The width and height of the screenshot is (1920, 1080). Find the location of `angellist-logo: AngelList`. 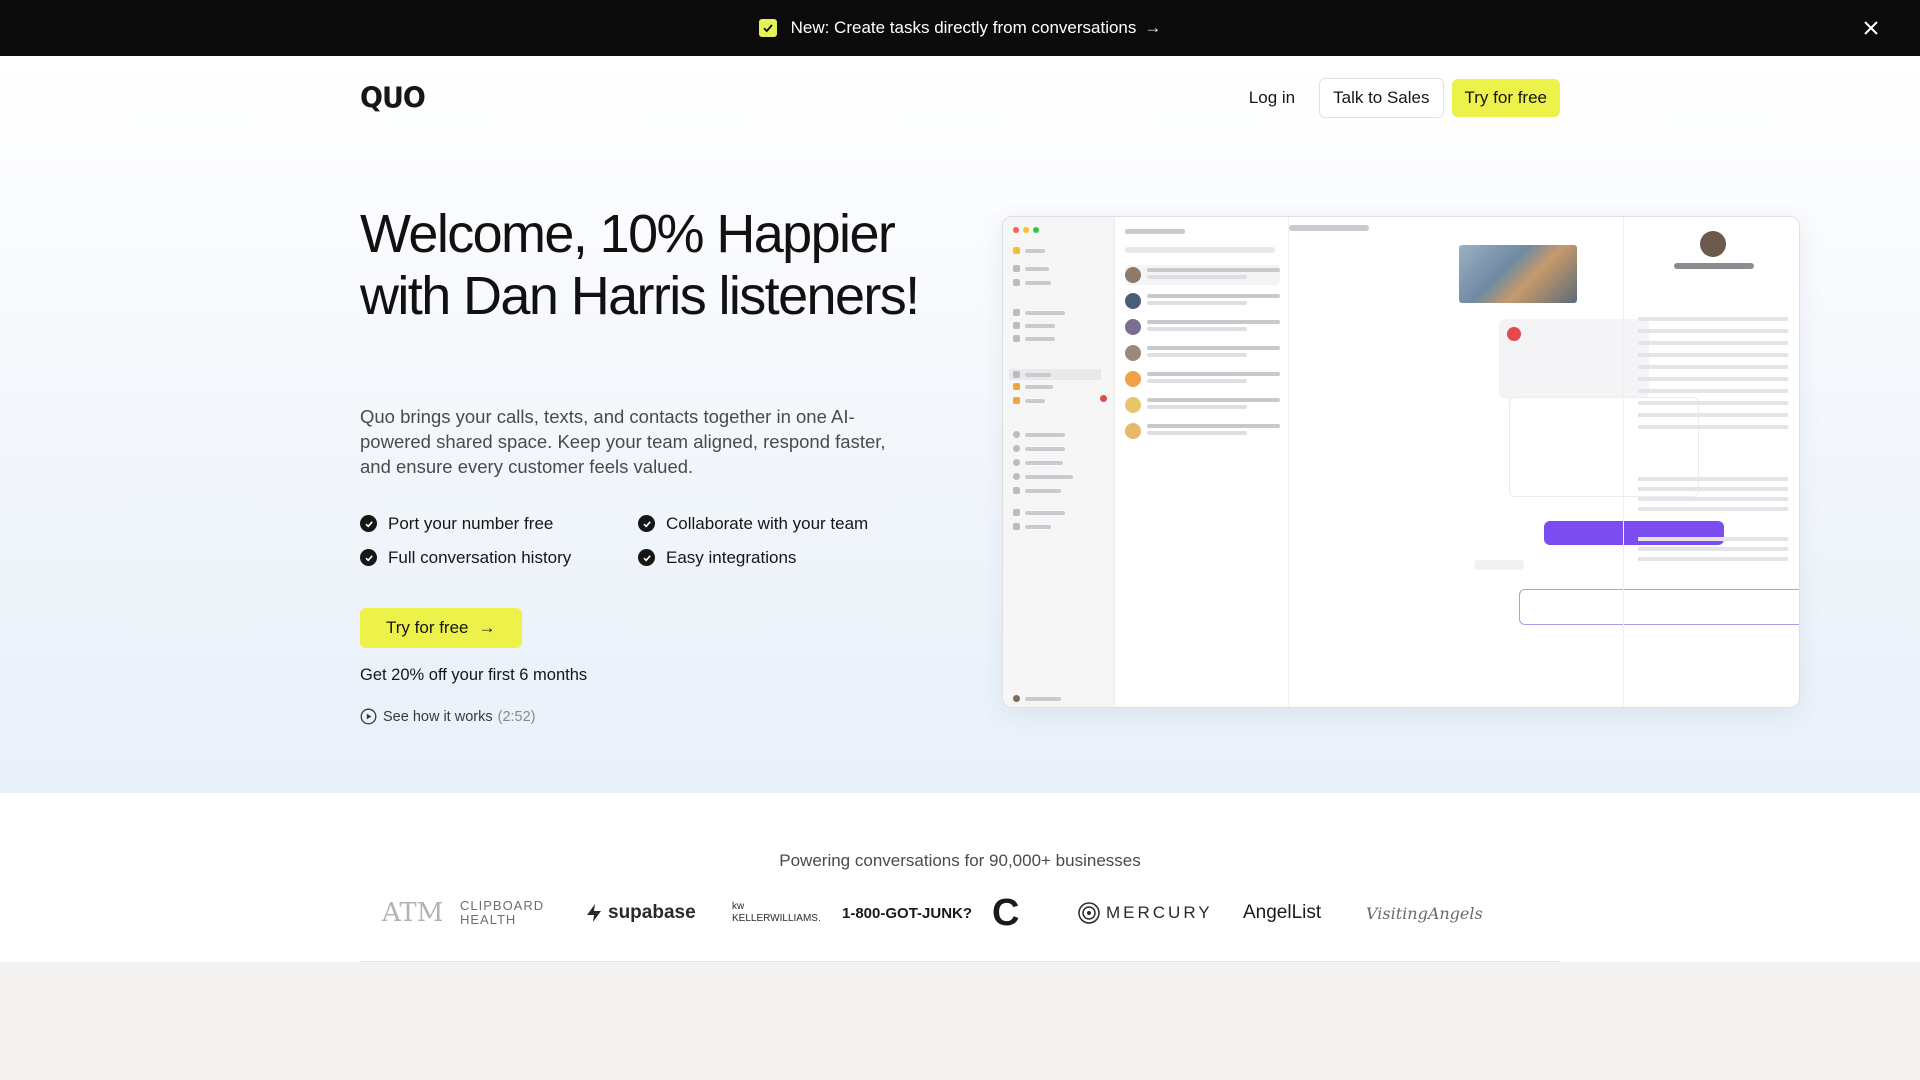

angellist-logo: AngelList is located at coordinates (1282, 912).